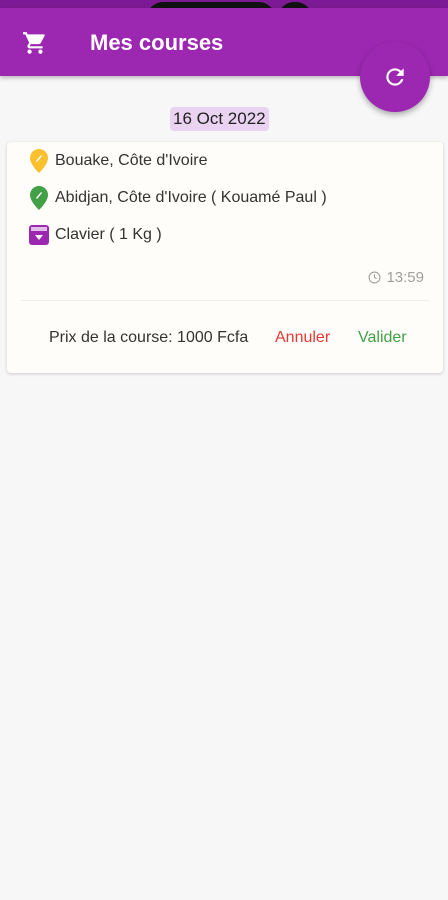 The image size is (448, 900). Describe the element at coordinates (225, 300) in the screenshot. I see `card-divider` at that location.